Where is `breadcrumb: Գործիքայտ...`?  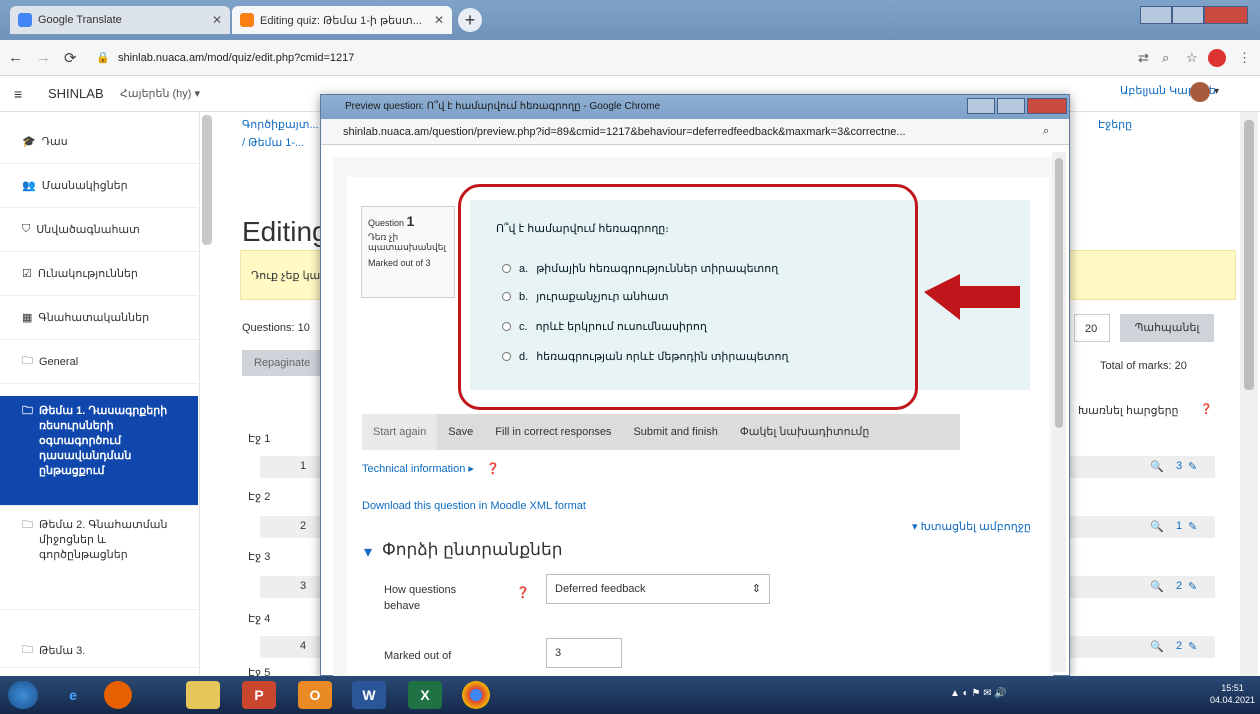
breadcrumb: Գործիքայտ... is located at coordinates (280, 124).